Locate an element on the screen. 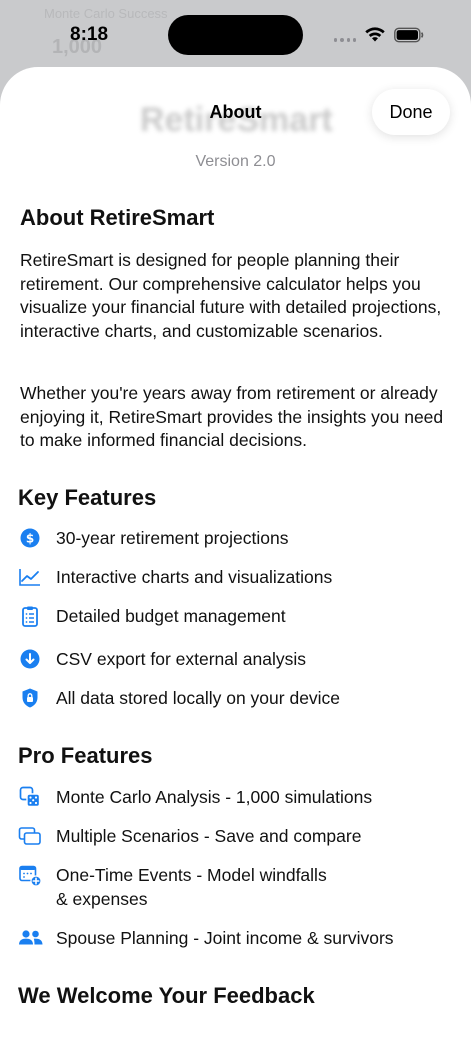 Image resolution: width=471 pixels, height=1047 pixels. calendar-plus-icon is located at coordinates (30, 875).